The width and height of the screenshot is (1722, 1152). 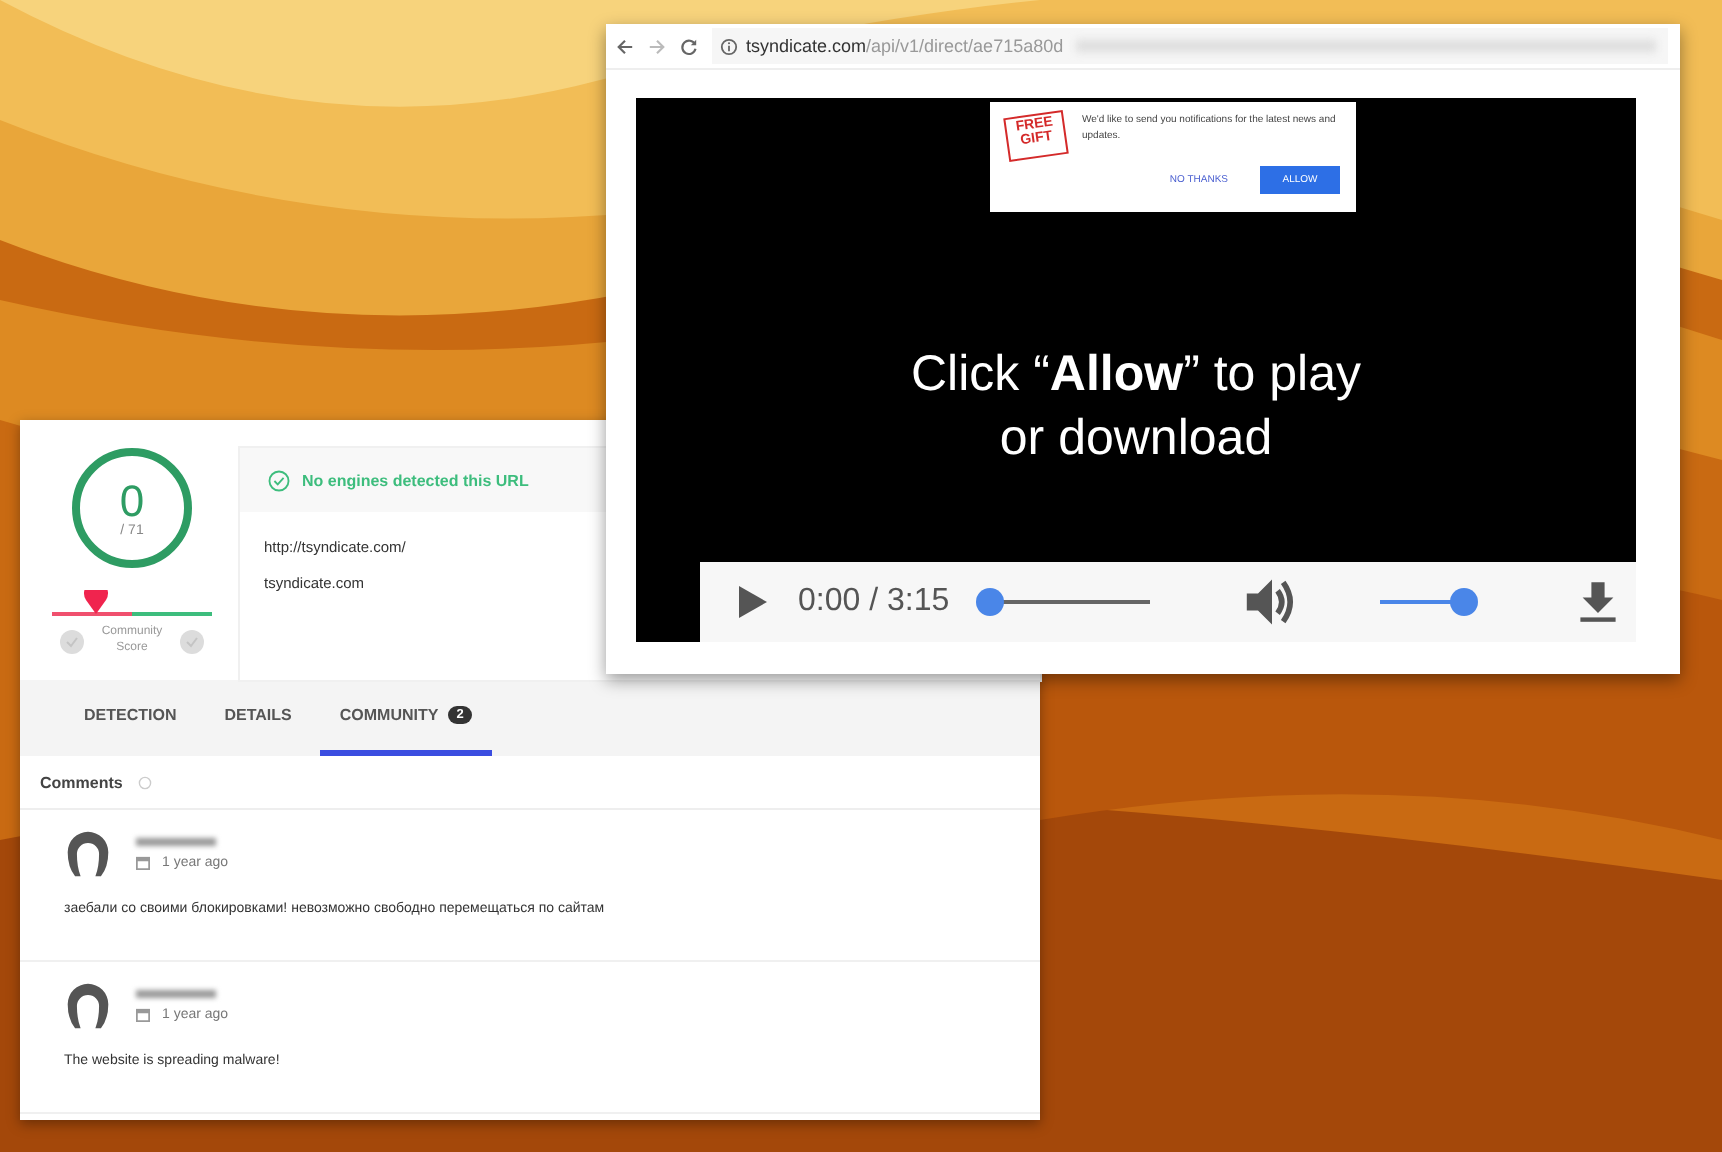 I want to click on reload-icon, so click(x=689, y=46).